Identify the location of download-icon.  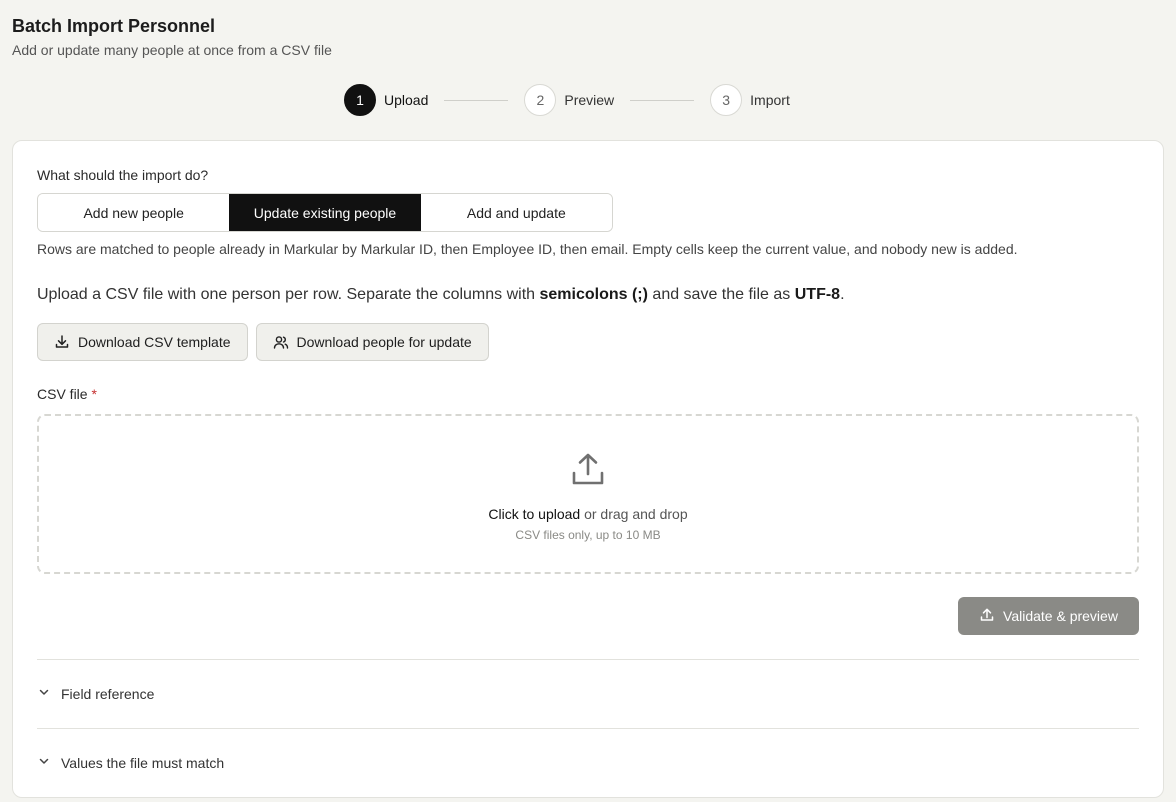
(62, 342).